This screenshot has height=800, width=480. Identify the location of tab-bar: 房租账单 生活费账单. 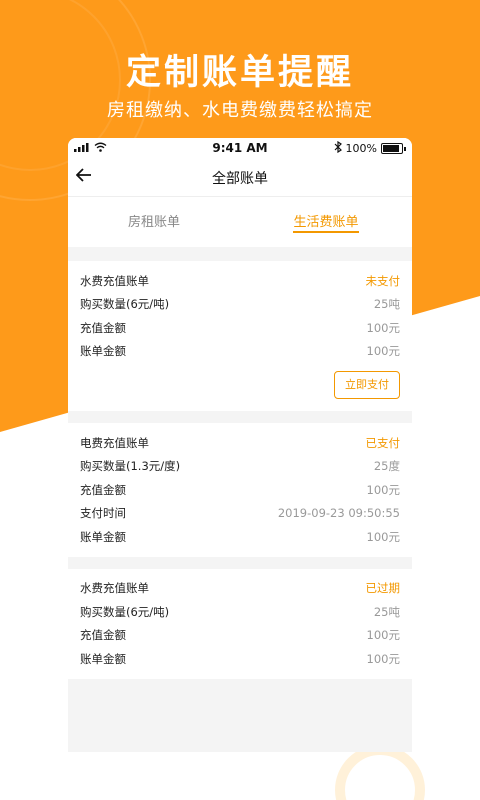
(240, 222).